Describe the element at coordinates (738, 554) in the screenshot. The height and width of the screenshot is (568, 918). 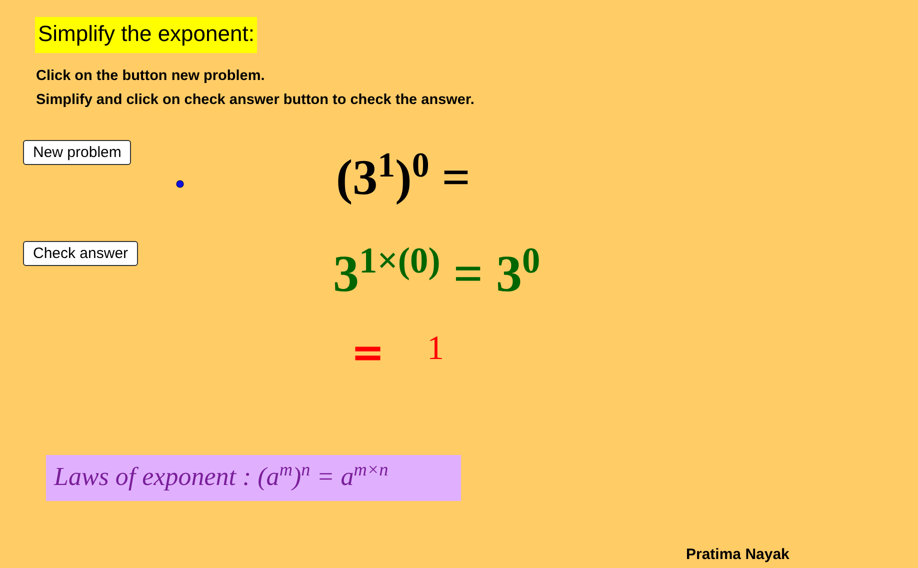
I see `author-name: Pratima Nayak` at that location.